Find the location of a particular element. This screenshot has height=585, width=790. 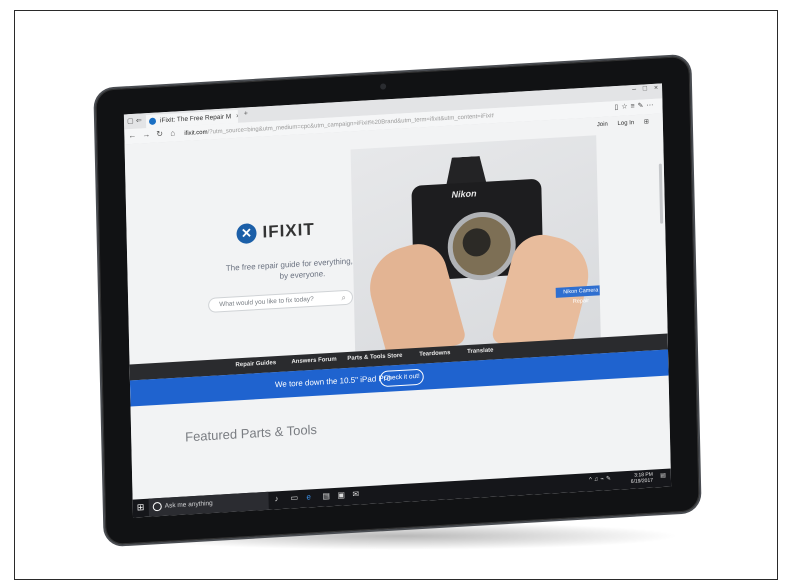

back-button: ← is located at coordinates (132, 135).